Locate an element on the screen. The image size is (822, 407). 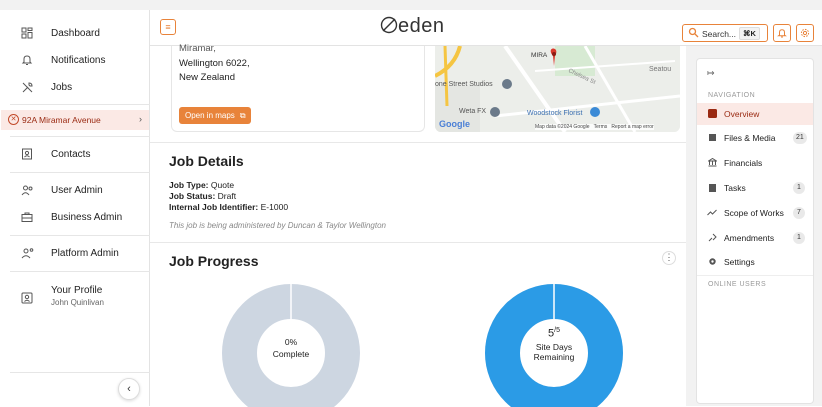
days-total: 5 is located at coordinates (558, 330).